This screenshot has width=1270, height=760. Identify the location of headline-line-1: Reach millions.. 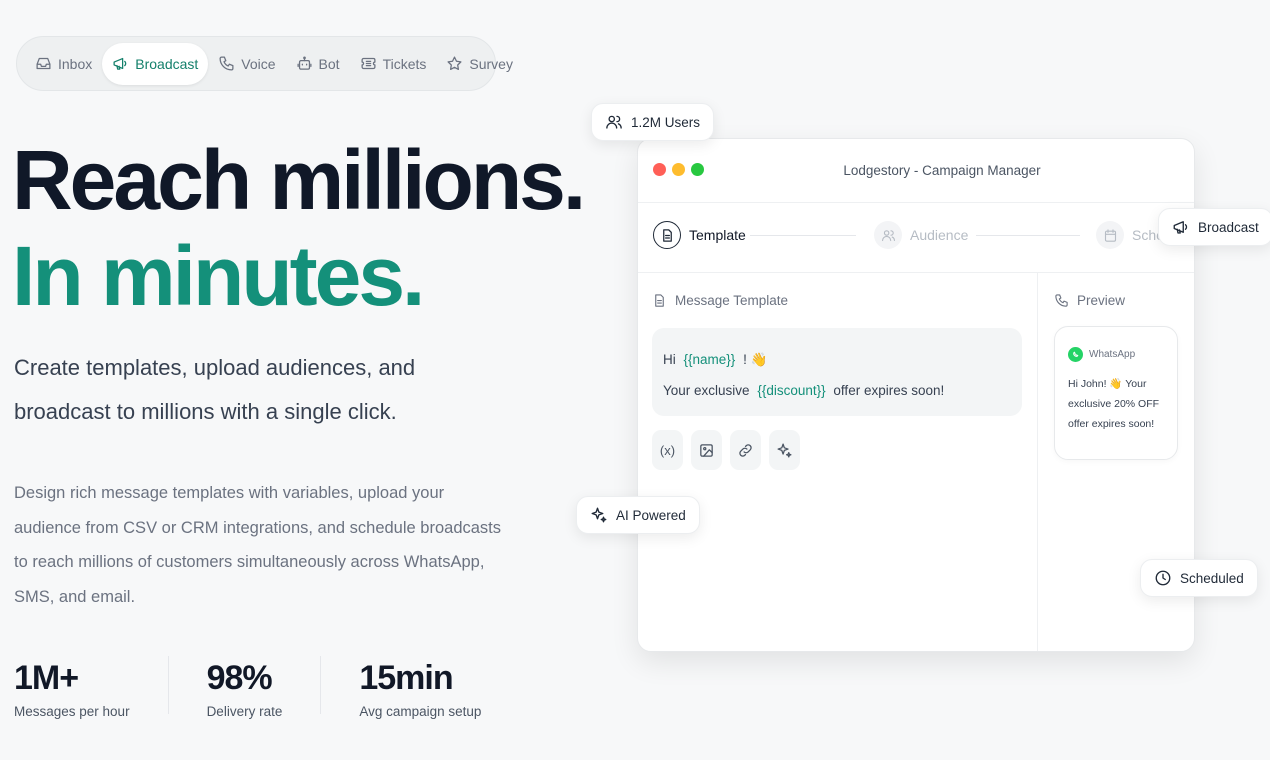
(299, 180).